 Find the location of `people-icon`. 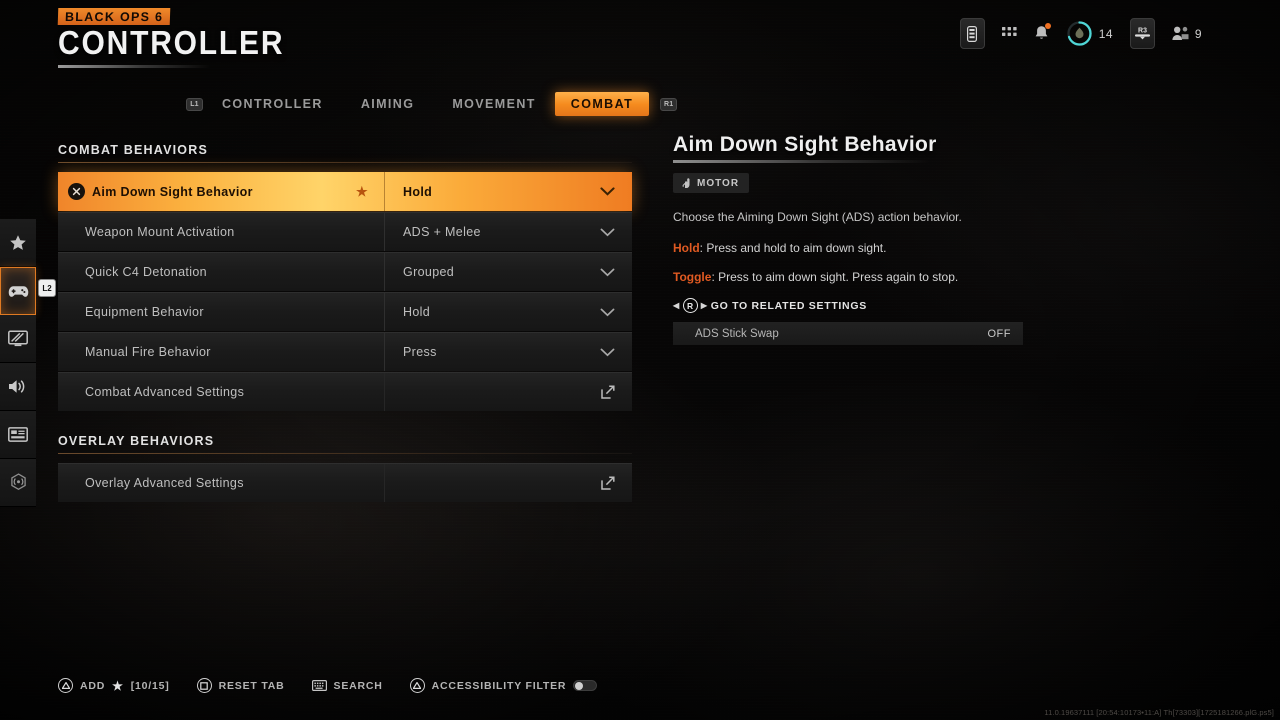

people-icon is located at coordinates (1180, 33).